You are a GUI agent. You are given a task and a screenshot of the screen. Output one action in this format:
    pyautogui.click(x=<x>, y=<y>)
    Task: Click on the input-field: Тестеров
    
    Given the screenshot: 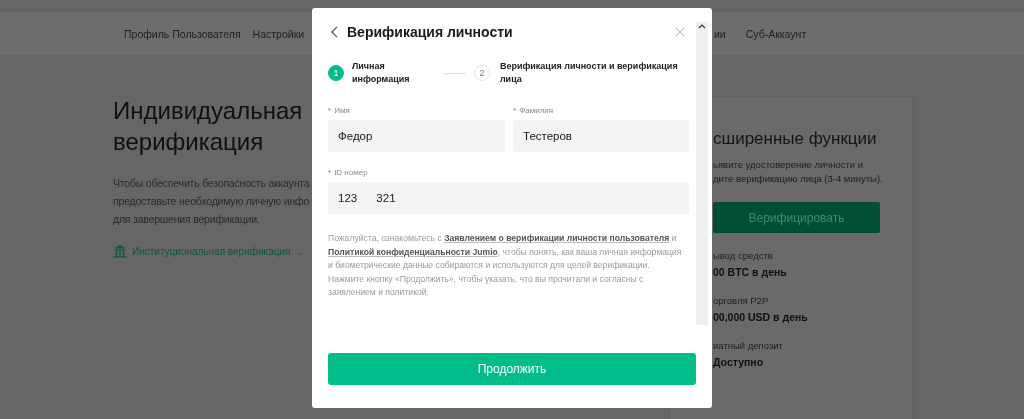 What is the action you would take?
    pyautogui.click(x=601, y=136)
    